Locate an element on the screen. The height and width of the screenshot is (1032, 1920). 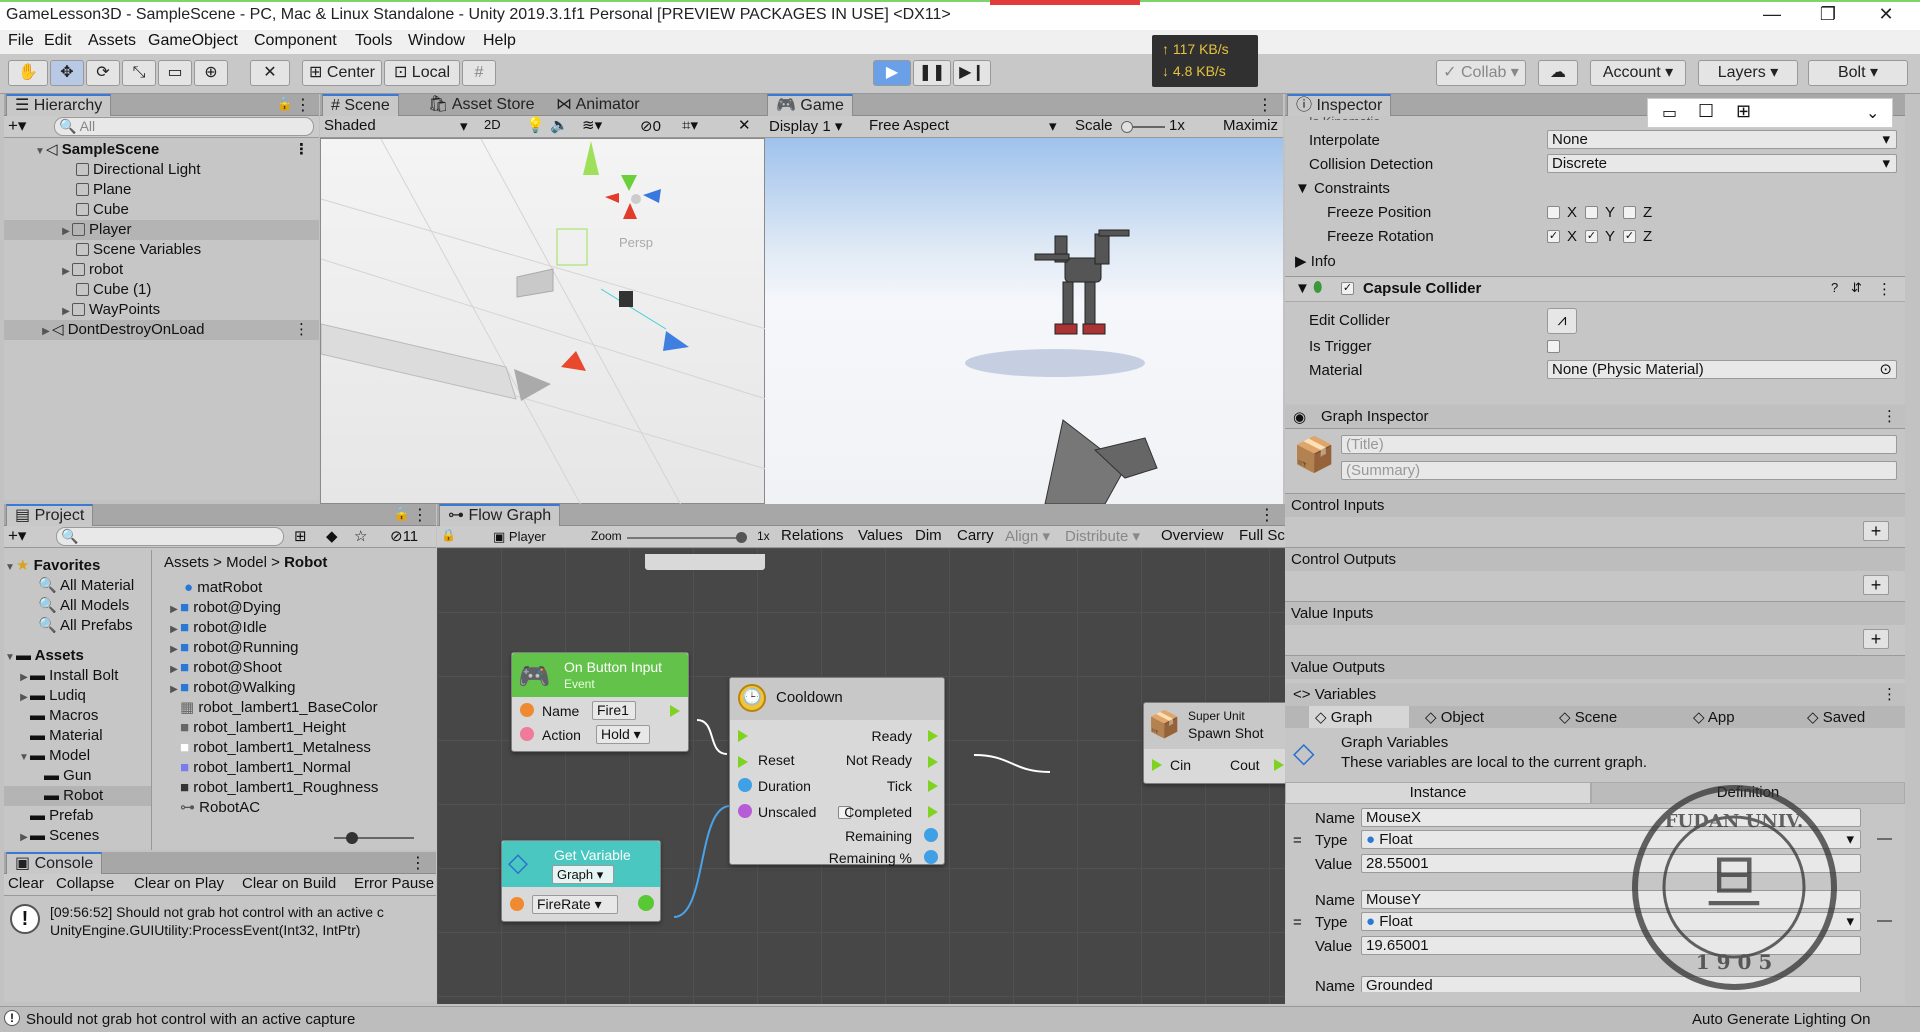
clear-on-play-button: Clear on Play is located at coordinates (179, 883).